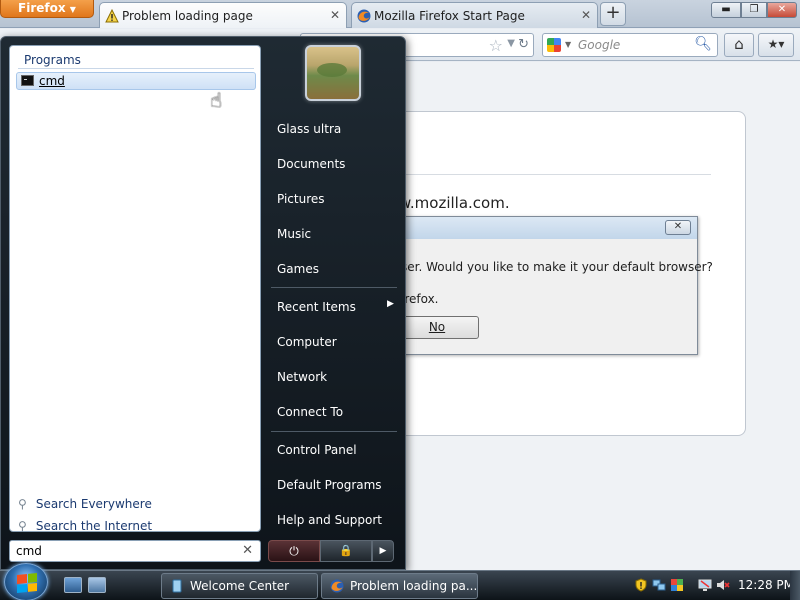  I want to click on welcome-center-icon, so click(177, 586).